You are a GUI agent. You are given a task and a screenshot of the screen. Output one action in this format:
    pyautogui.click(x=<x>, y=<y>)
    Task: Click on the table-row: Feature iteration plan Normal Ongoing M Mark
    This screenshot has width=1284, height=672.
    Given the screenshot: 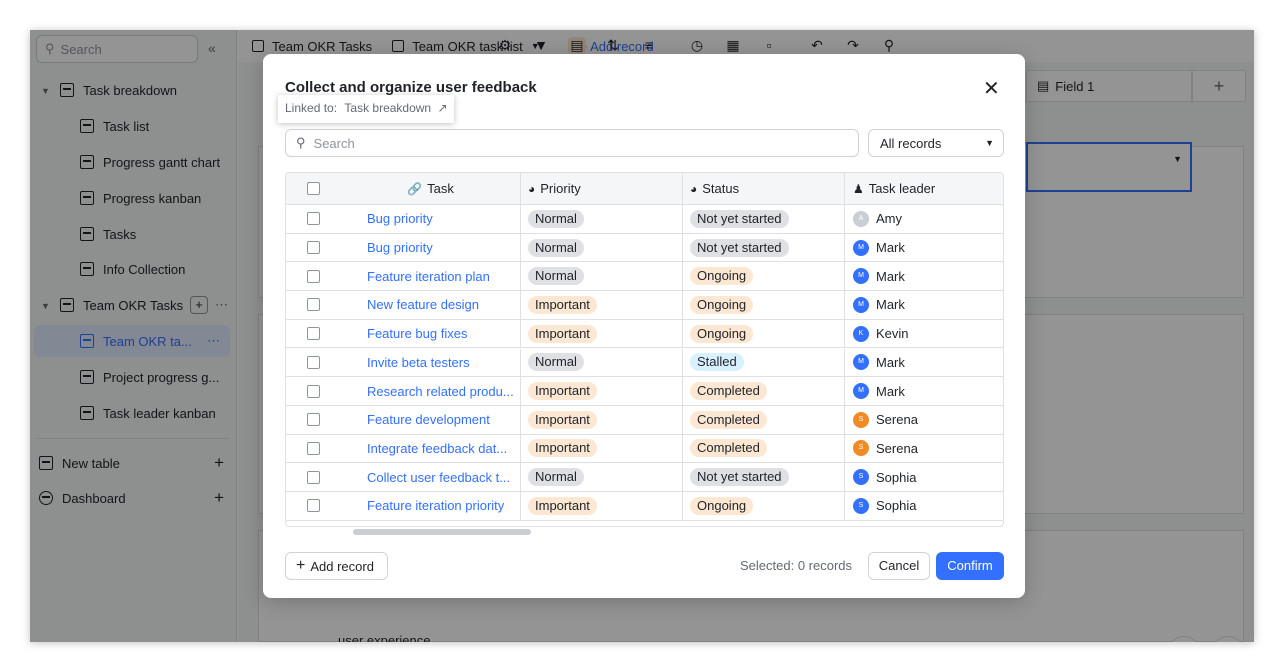 What is the action you would take?
    pyautogui.click(x=644, y=277)
    